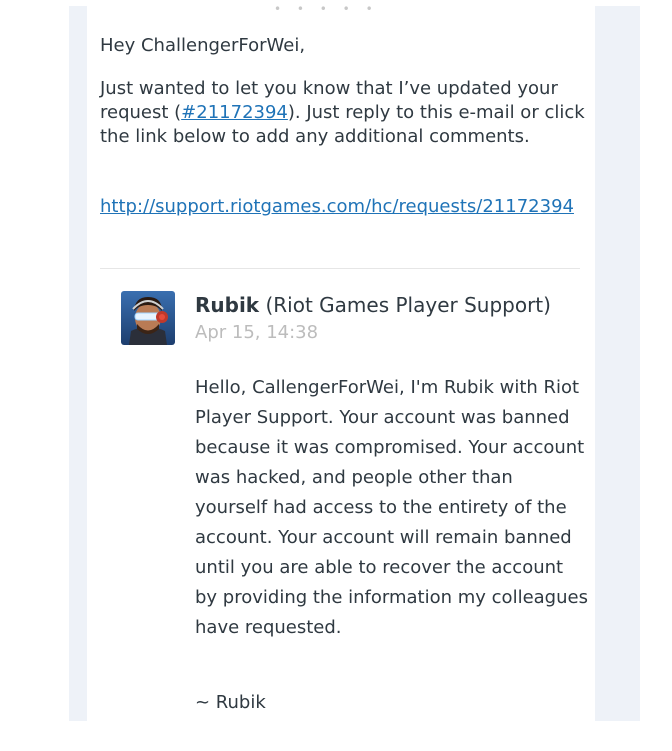 The image size is (672, 751). Describe the element at coordinates (340, 268) in the screenshot. I see `section-divider` at that location.